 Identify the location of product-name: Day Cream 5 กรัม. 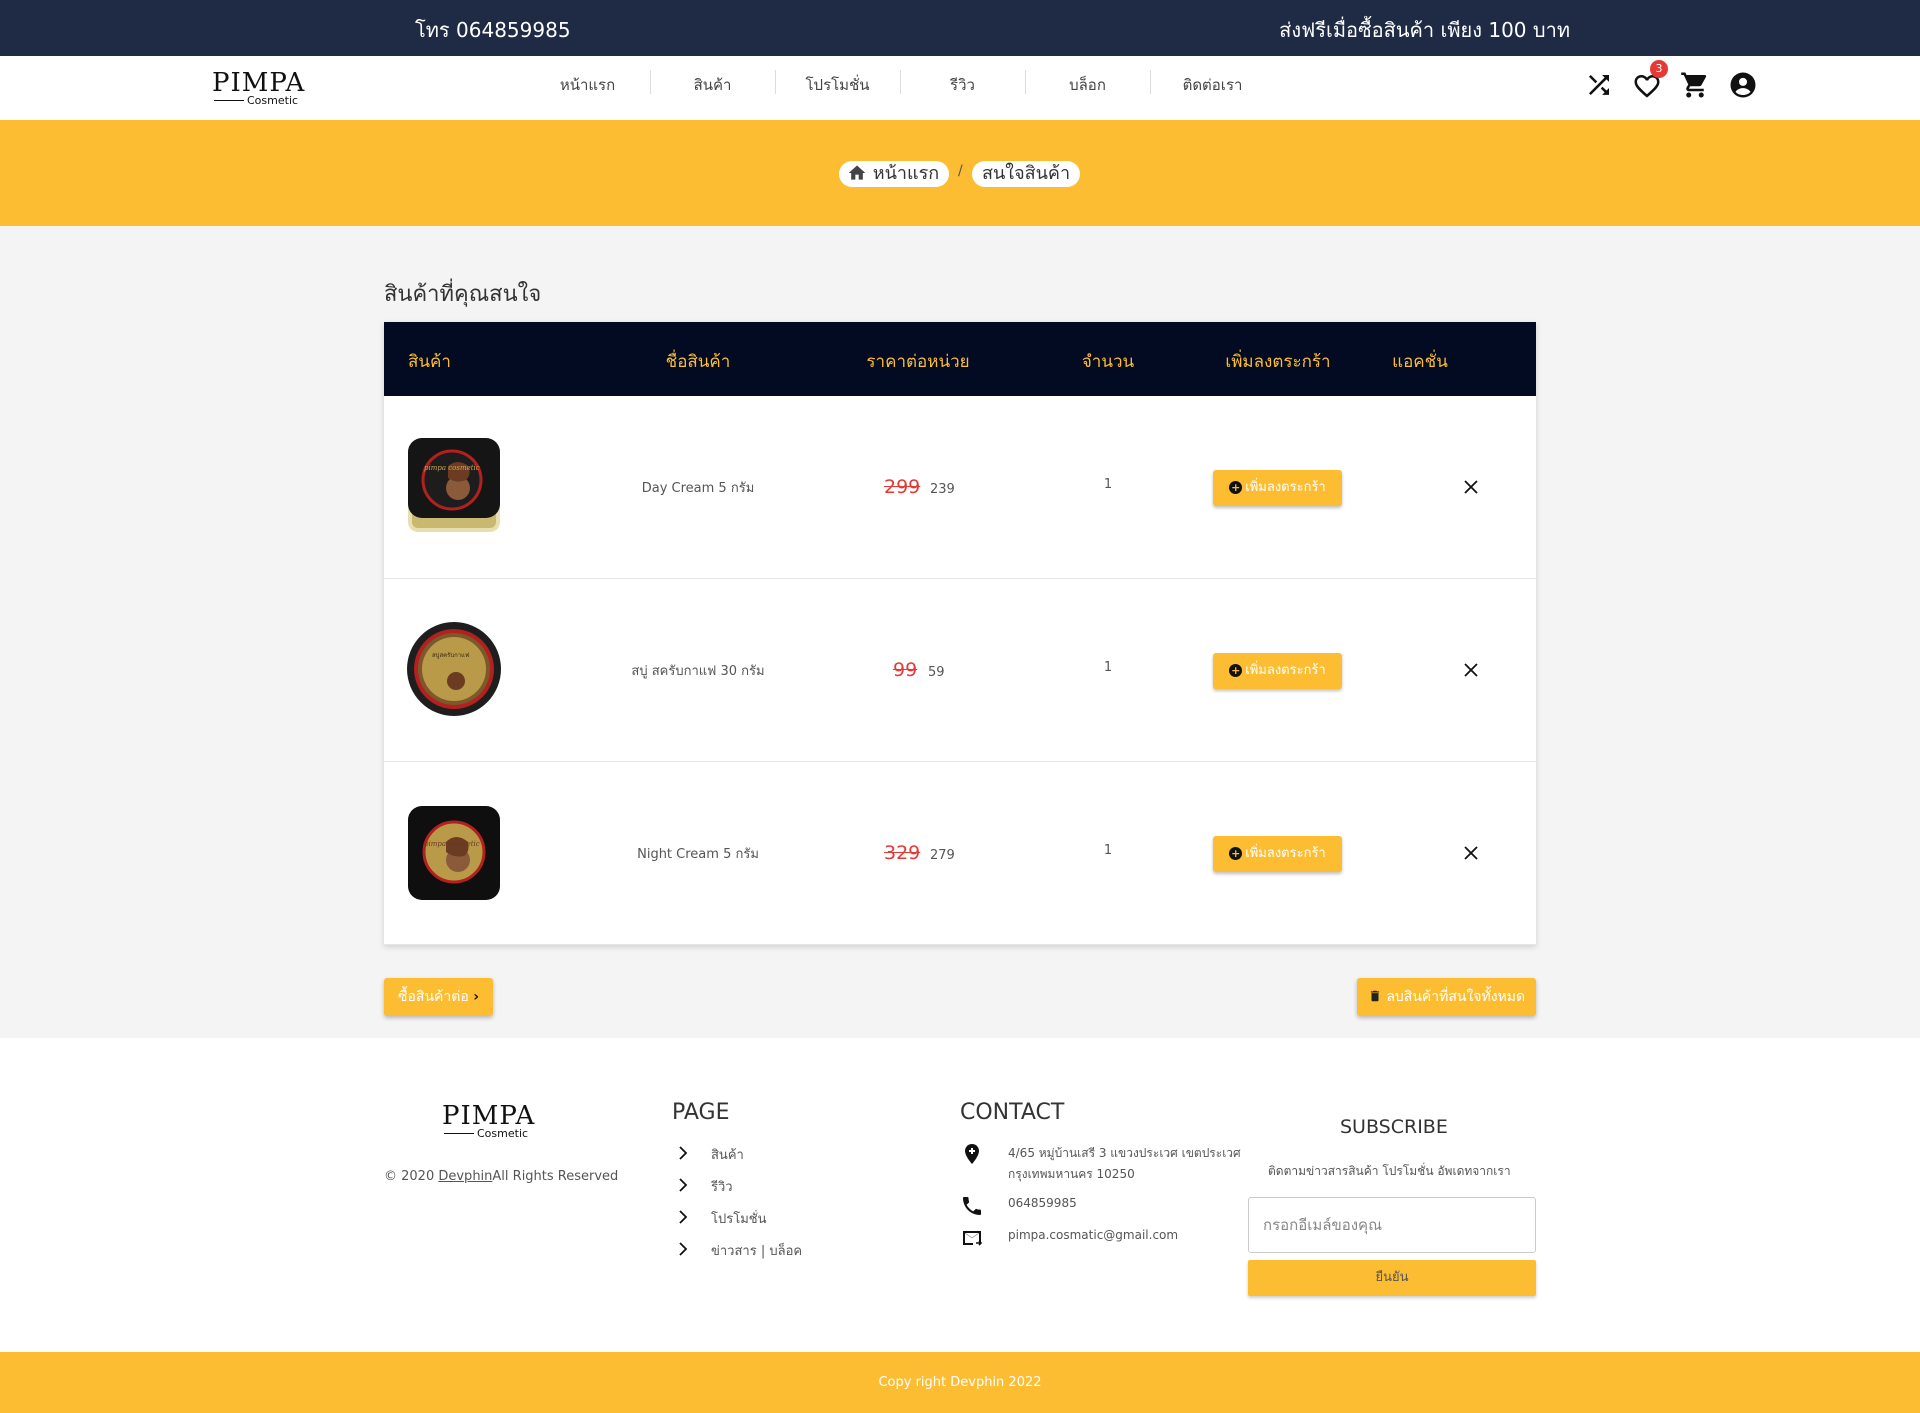
(698, 488).